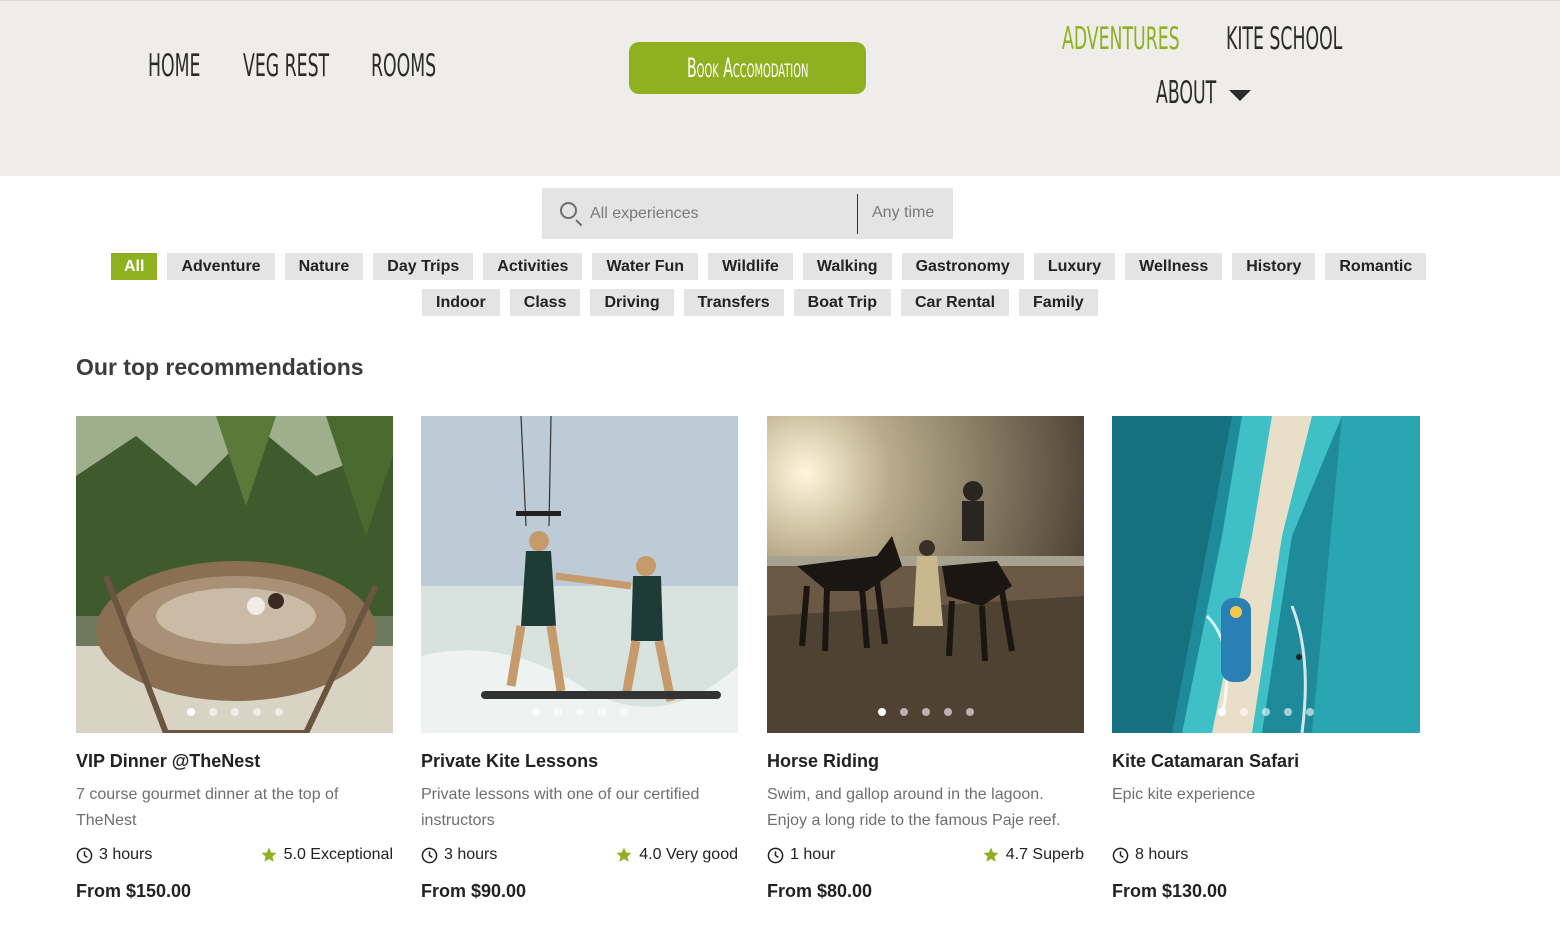  What do you see at coordinates (1058, 302) in the screenshot?
I see `chip-family: Family` at bounding box center [1058, 302].